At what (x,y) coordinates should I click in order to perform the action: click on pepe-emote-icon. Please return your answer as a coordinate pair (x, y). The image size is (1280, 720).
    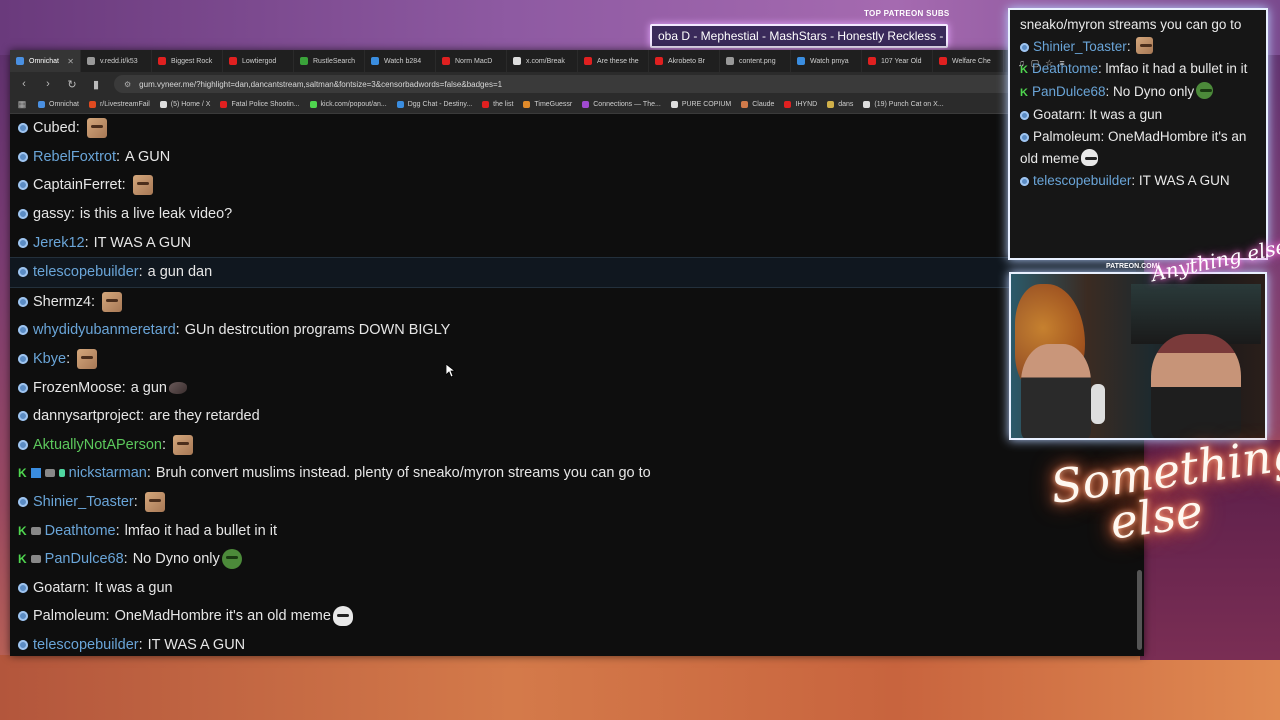
    Looking at the image, I should click on (231, 559).